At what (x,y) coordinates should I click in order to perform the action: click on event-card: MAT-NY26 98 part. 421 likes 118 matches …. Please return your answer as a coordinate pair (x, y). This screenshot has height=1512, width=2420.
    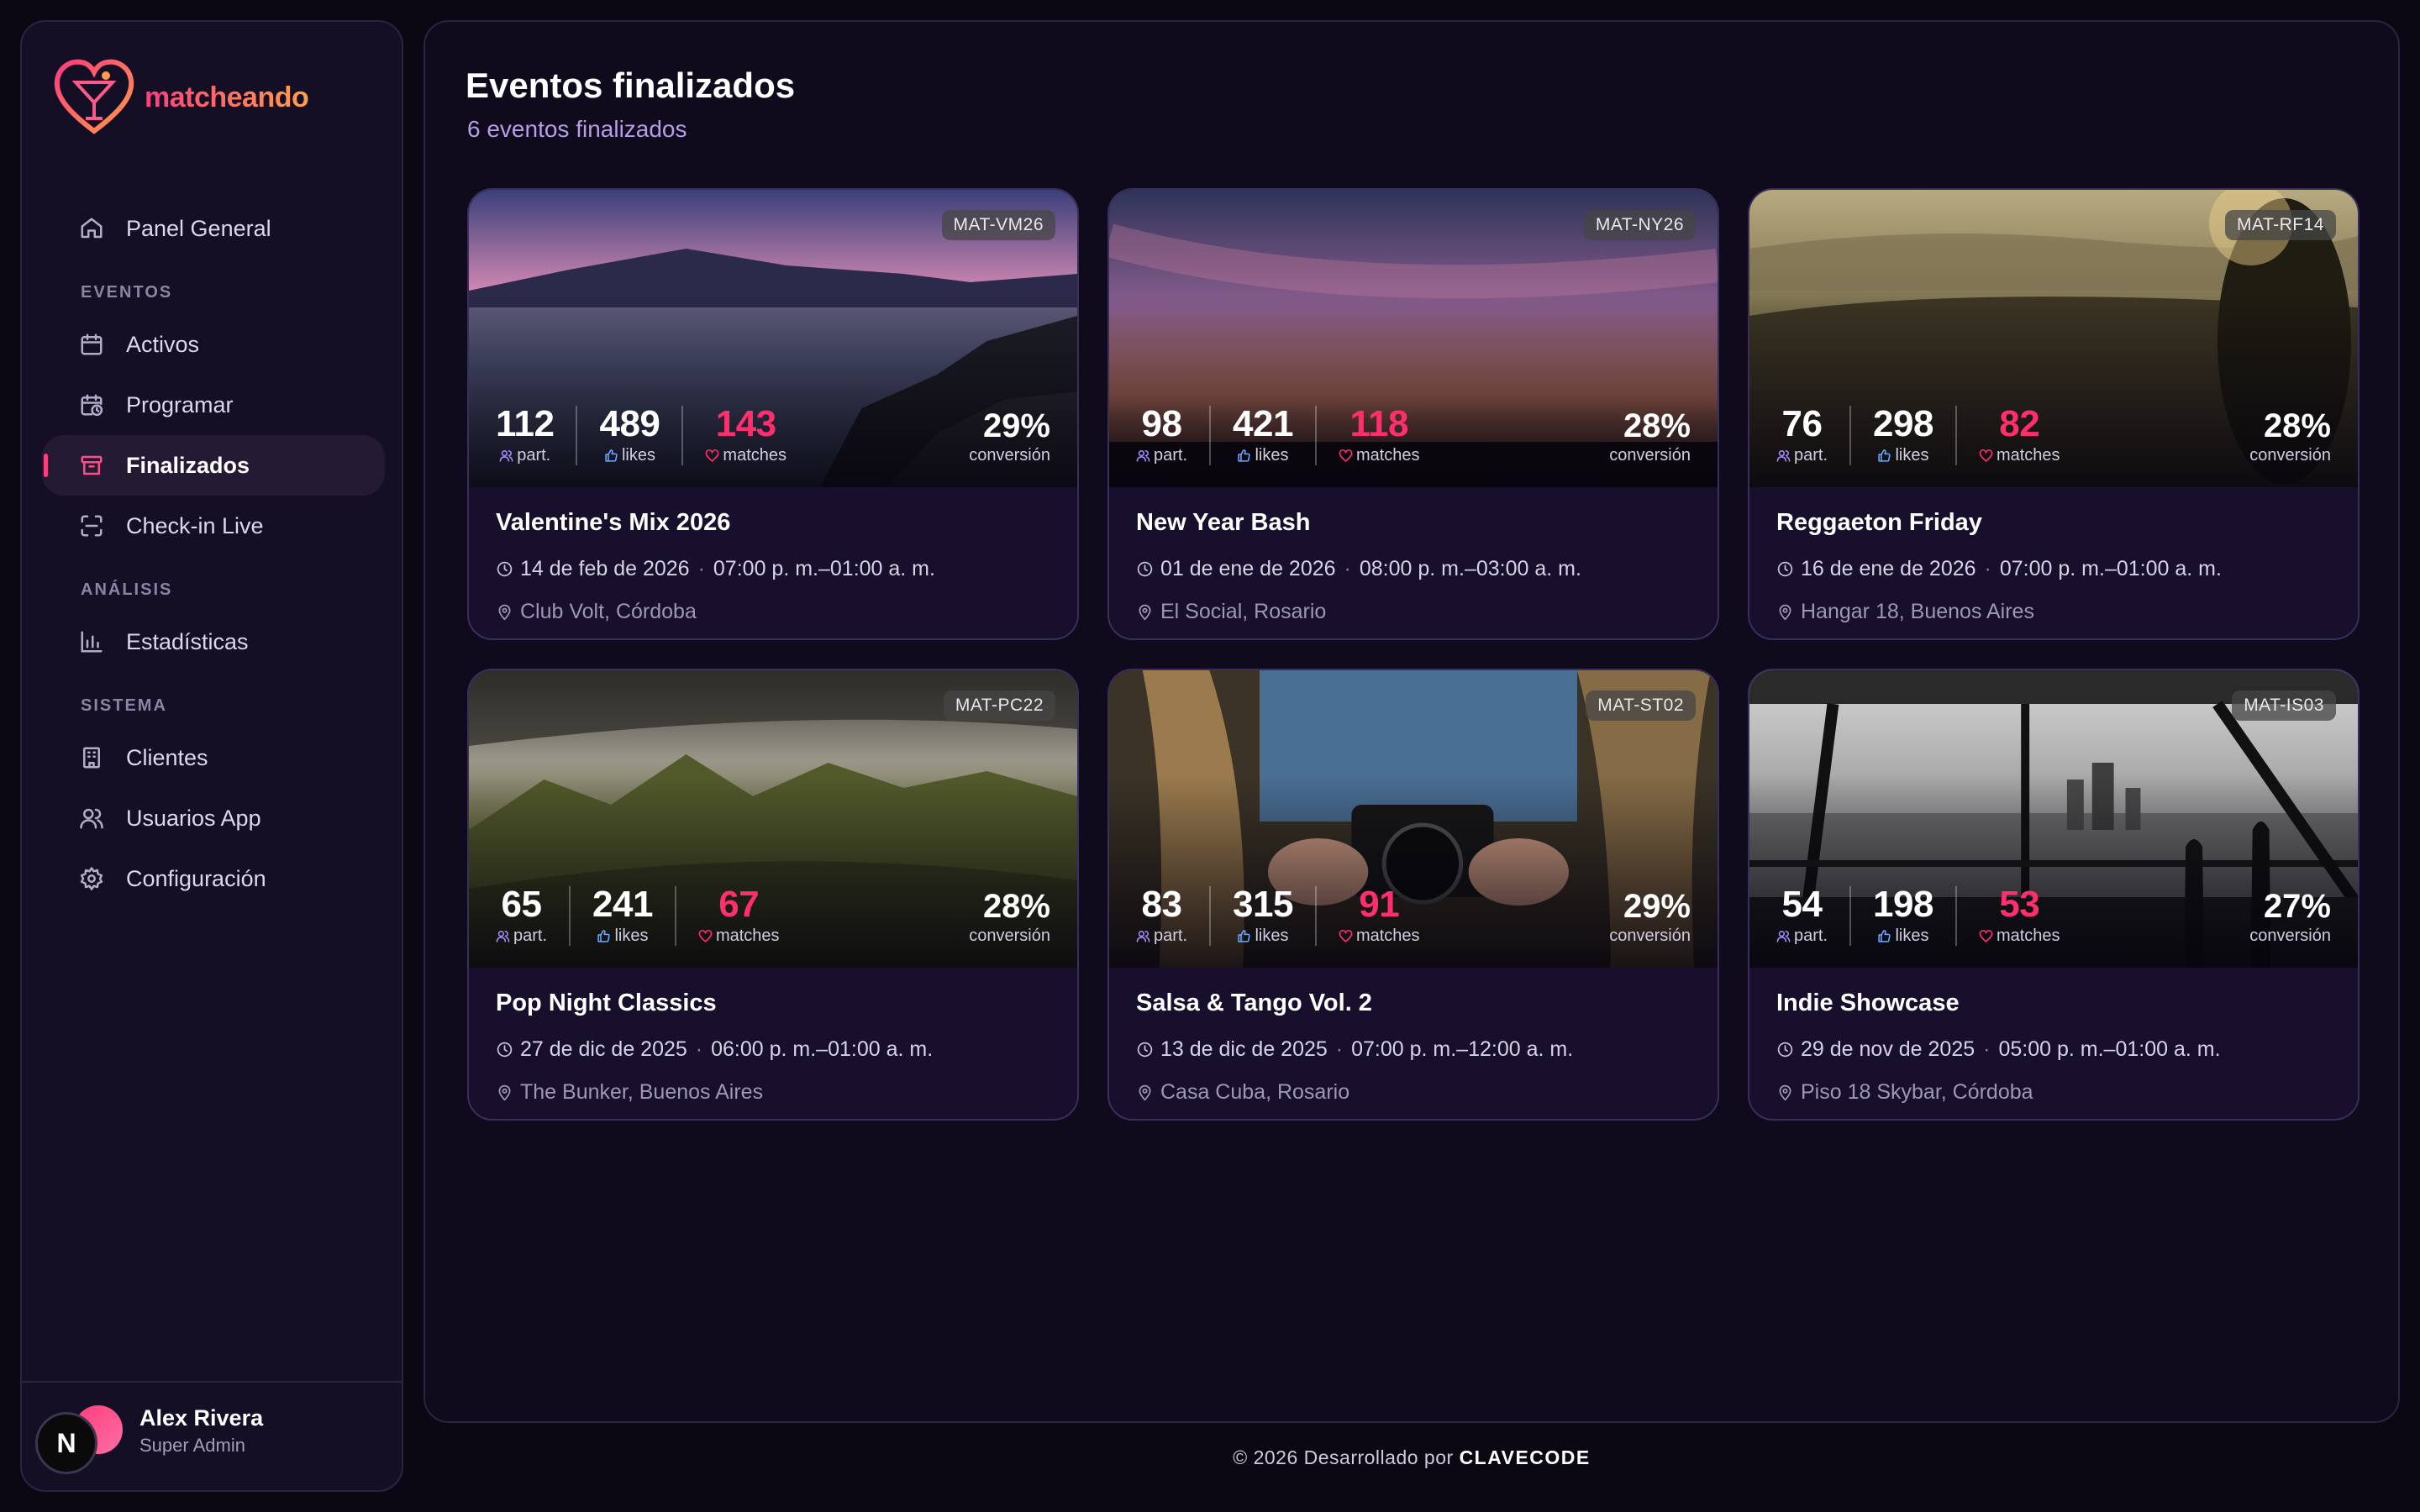
    Looking at the image, I should click on (1413, 414).